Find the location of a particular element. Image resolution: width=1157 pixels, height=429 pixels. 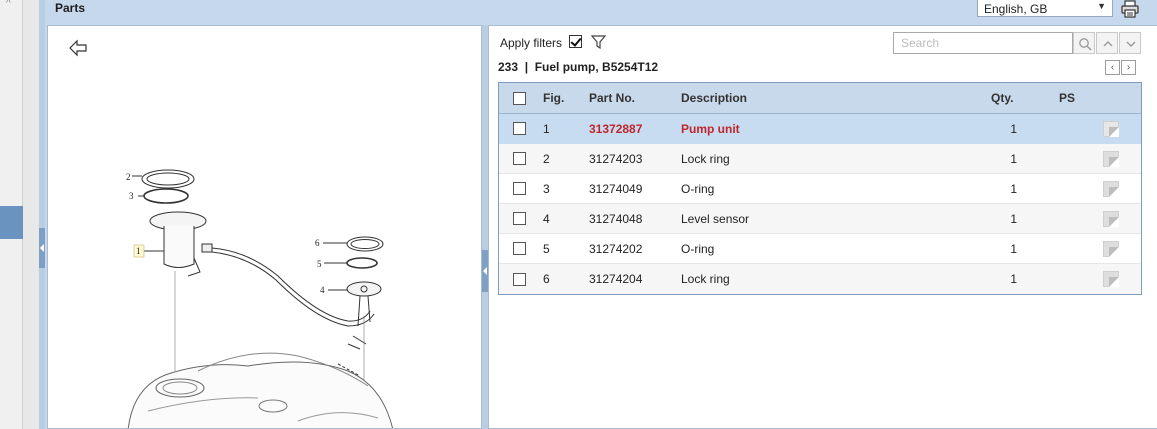

print-icon is located at coordinates (1130, 9).